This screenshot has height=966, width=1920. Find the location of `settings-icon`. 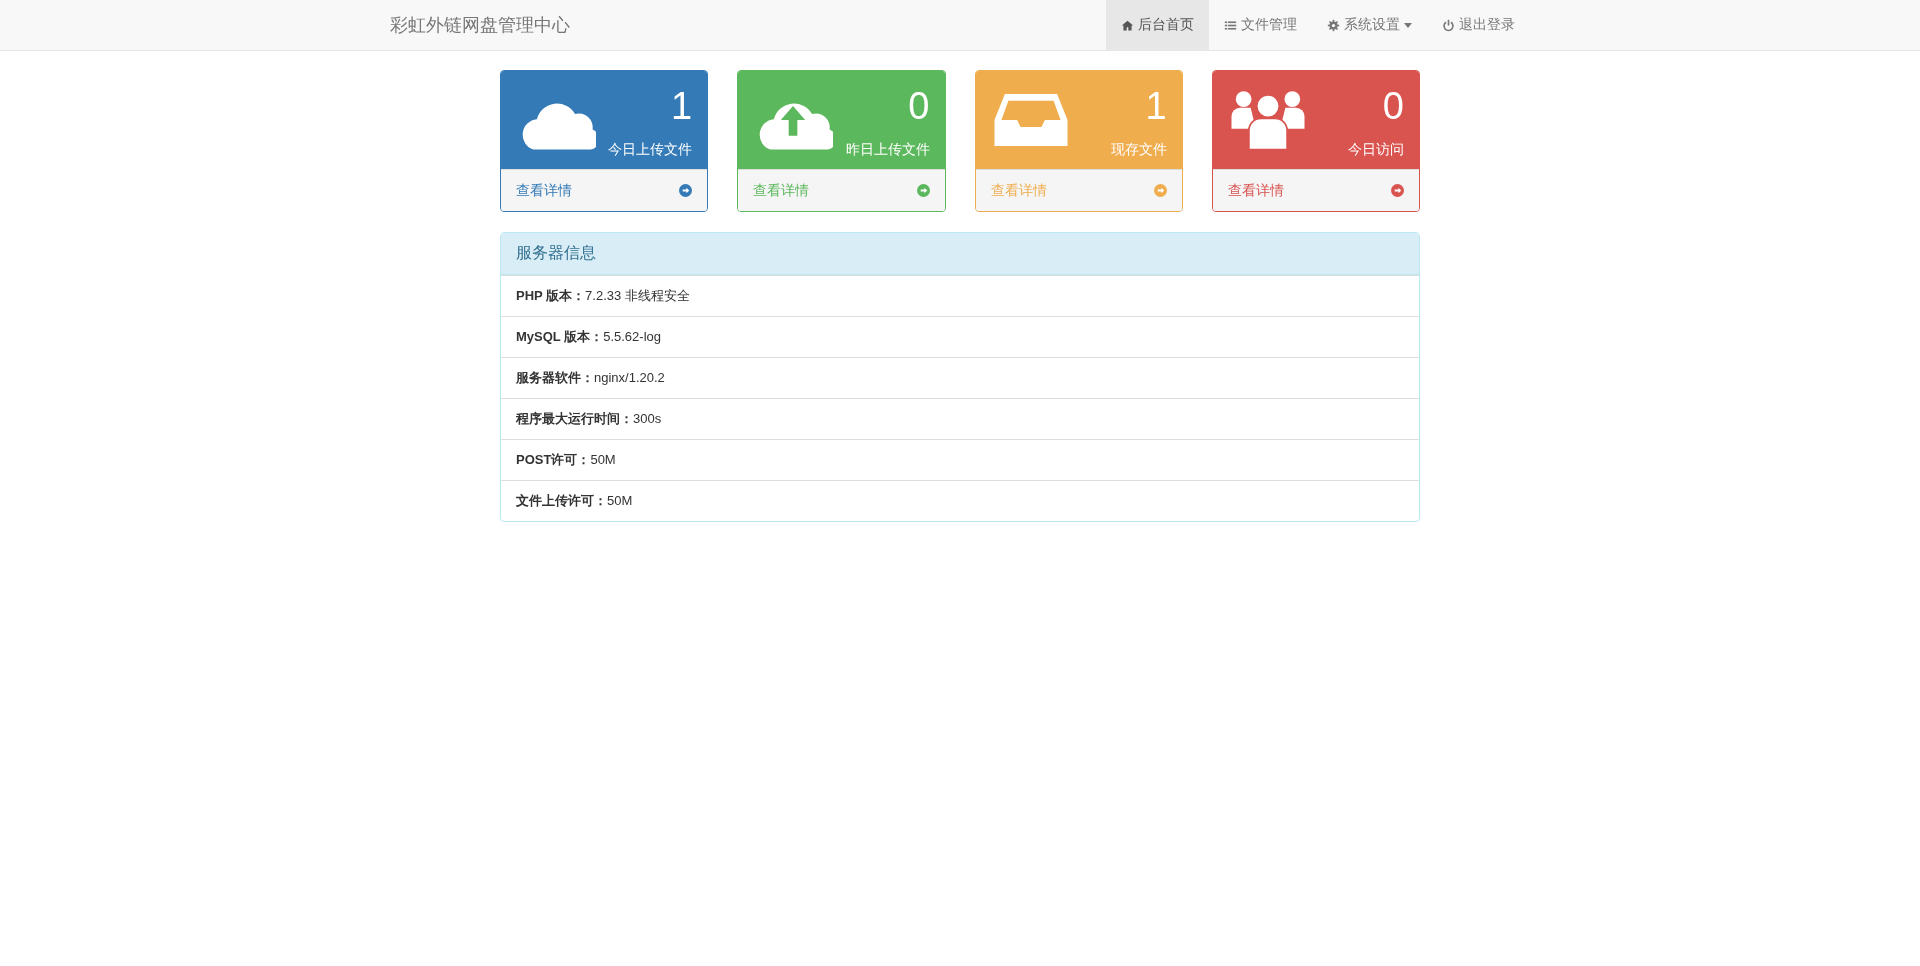

settings-icon is located at coordinates (1333, 25).